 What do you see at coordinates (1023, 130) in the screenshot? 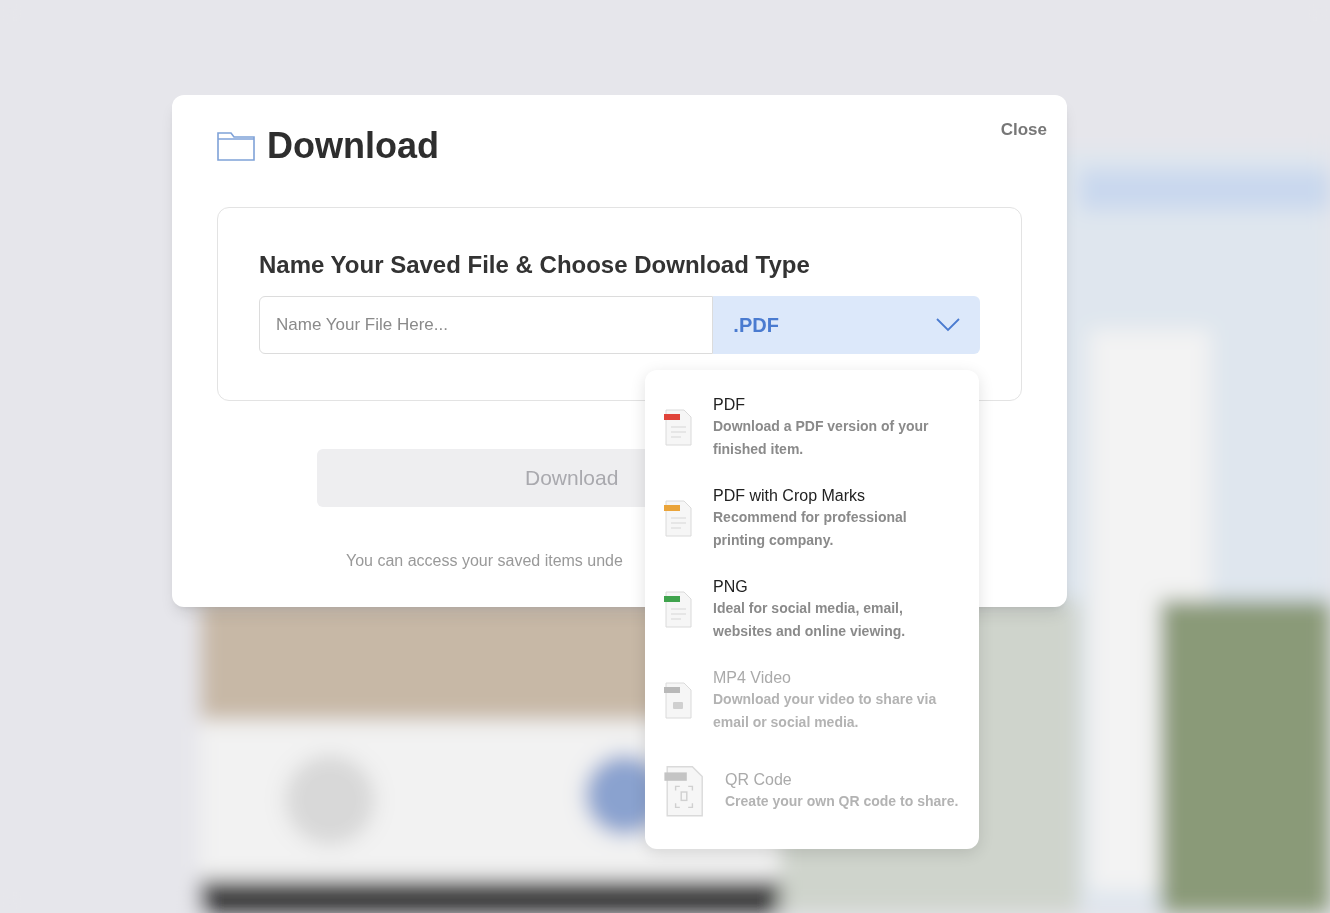
I see `close-button: Close` at bounding box center [1023, 130].